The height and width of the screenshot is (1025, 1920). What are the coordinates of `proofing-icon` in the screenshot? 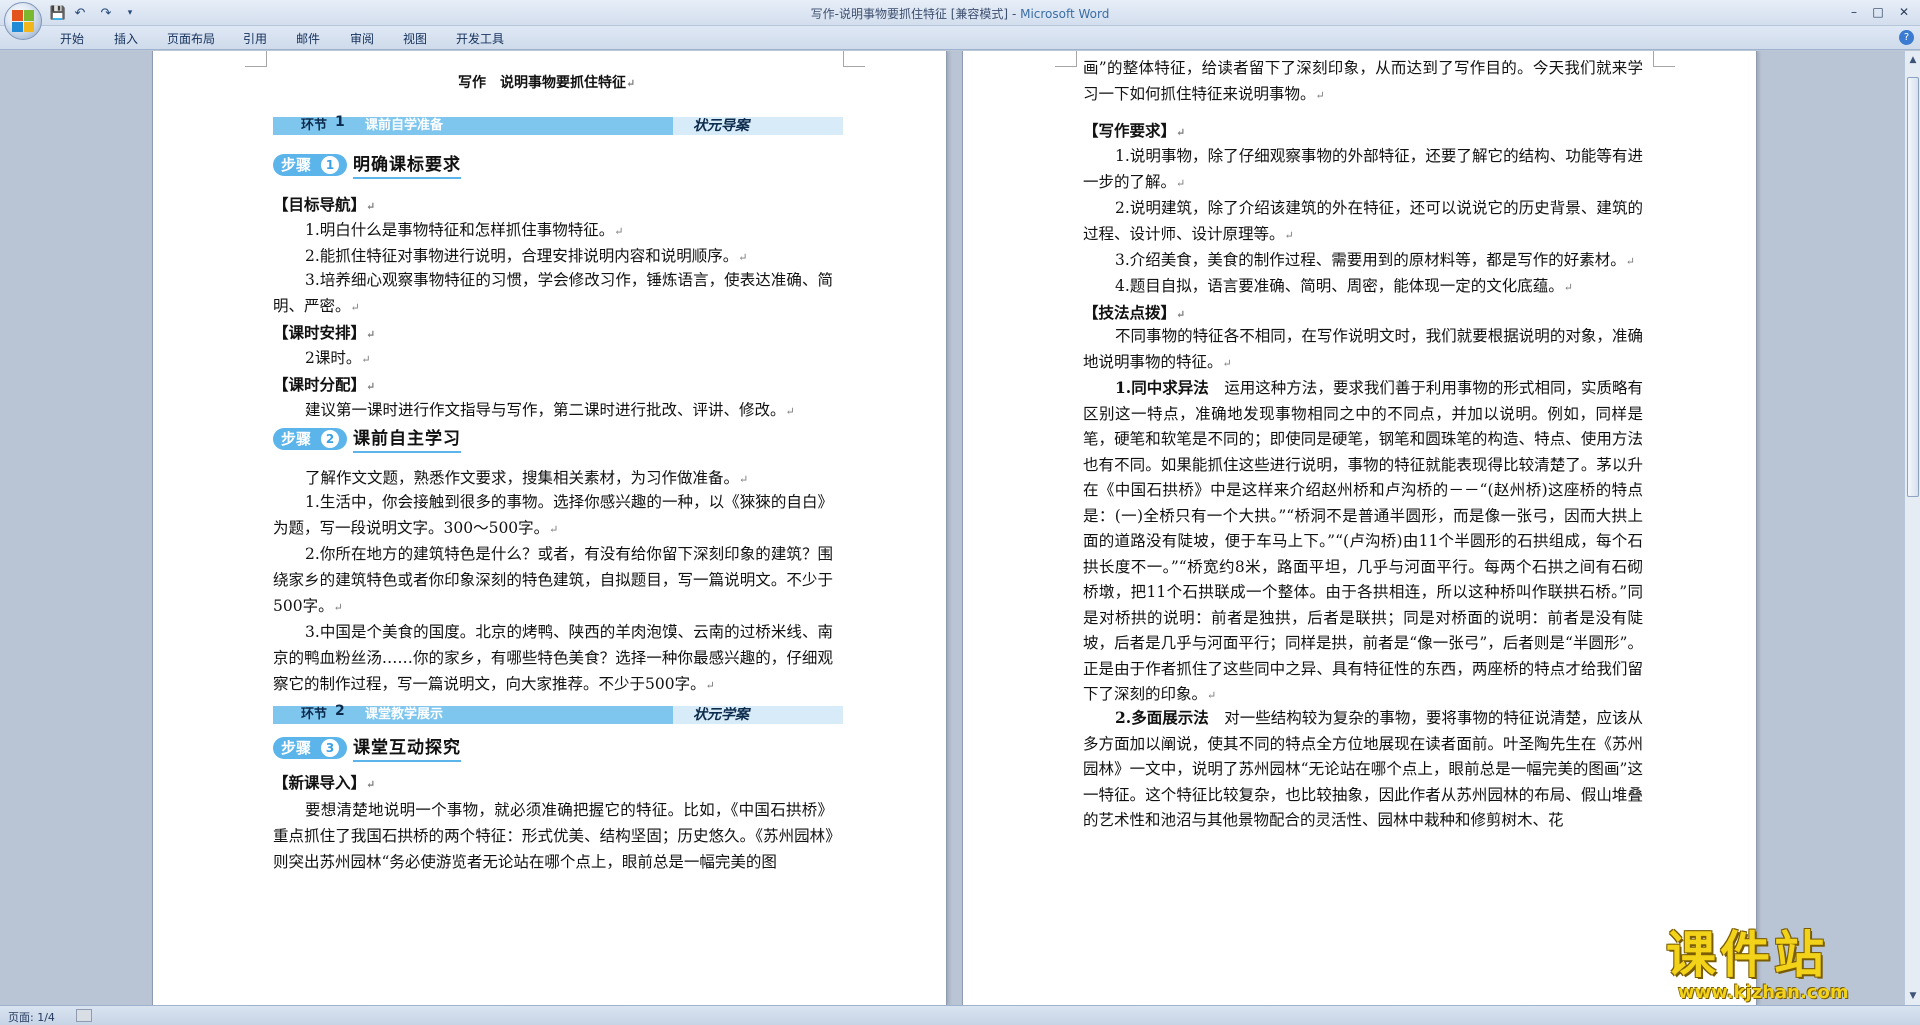 It's located at (84, 1015).